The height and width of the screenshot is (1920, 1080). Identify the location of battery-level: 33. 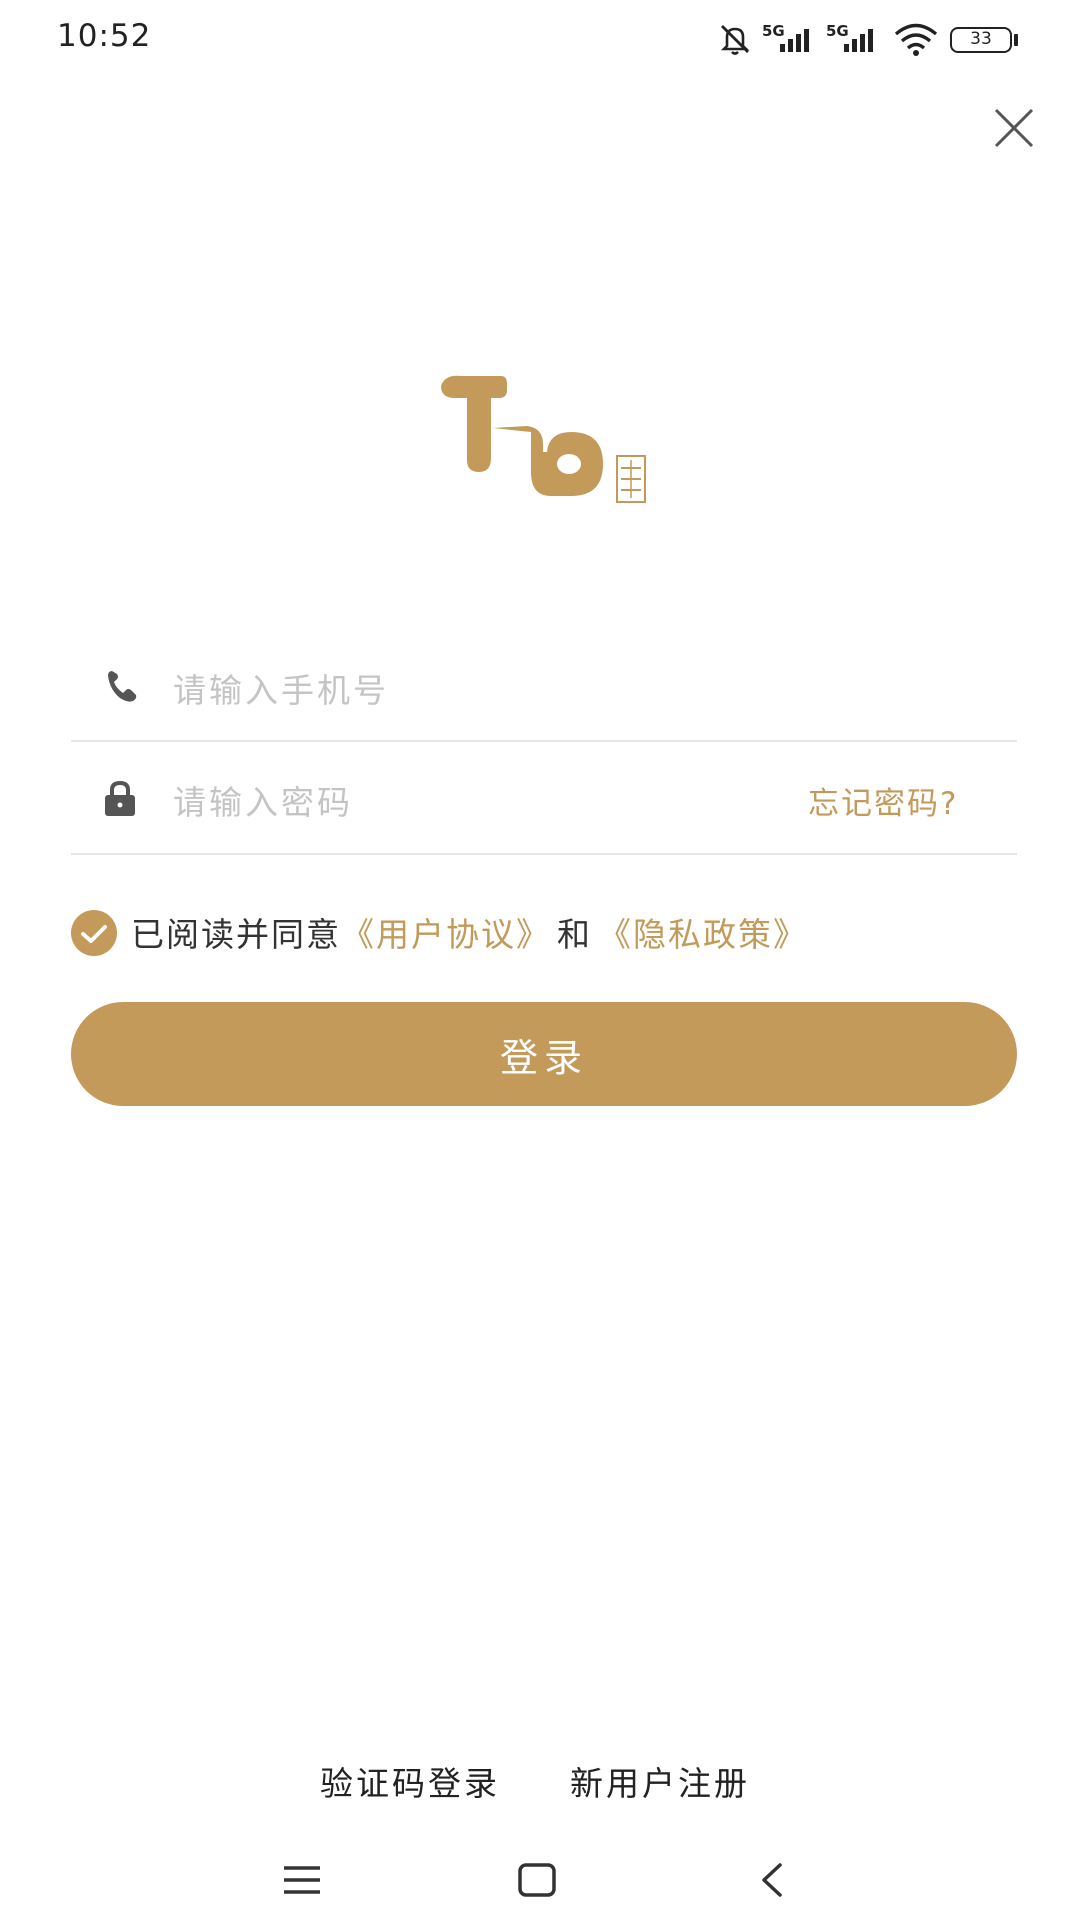
(981, 39).